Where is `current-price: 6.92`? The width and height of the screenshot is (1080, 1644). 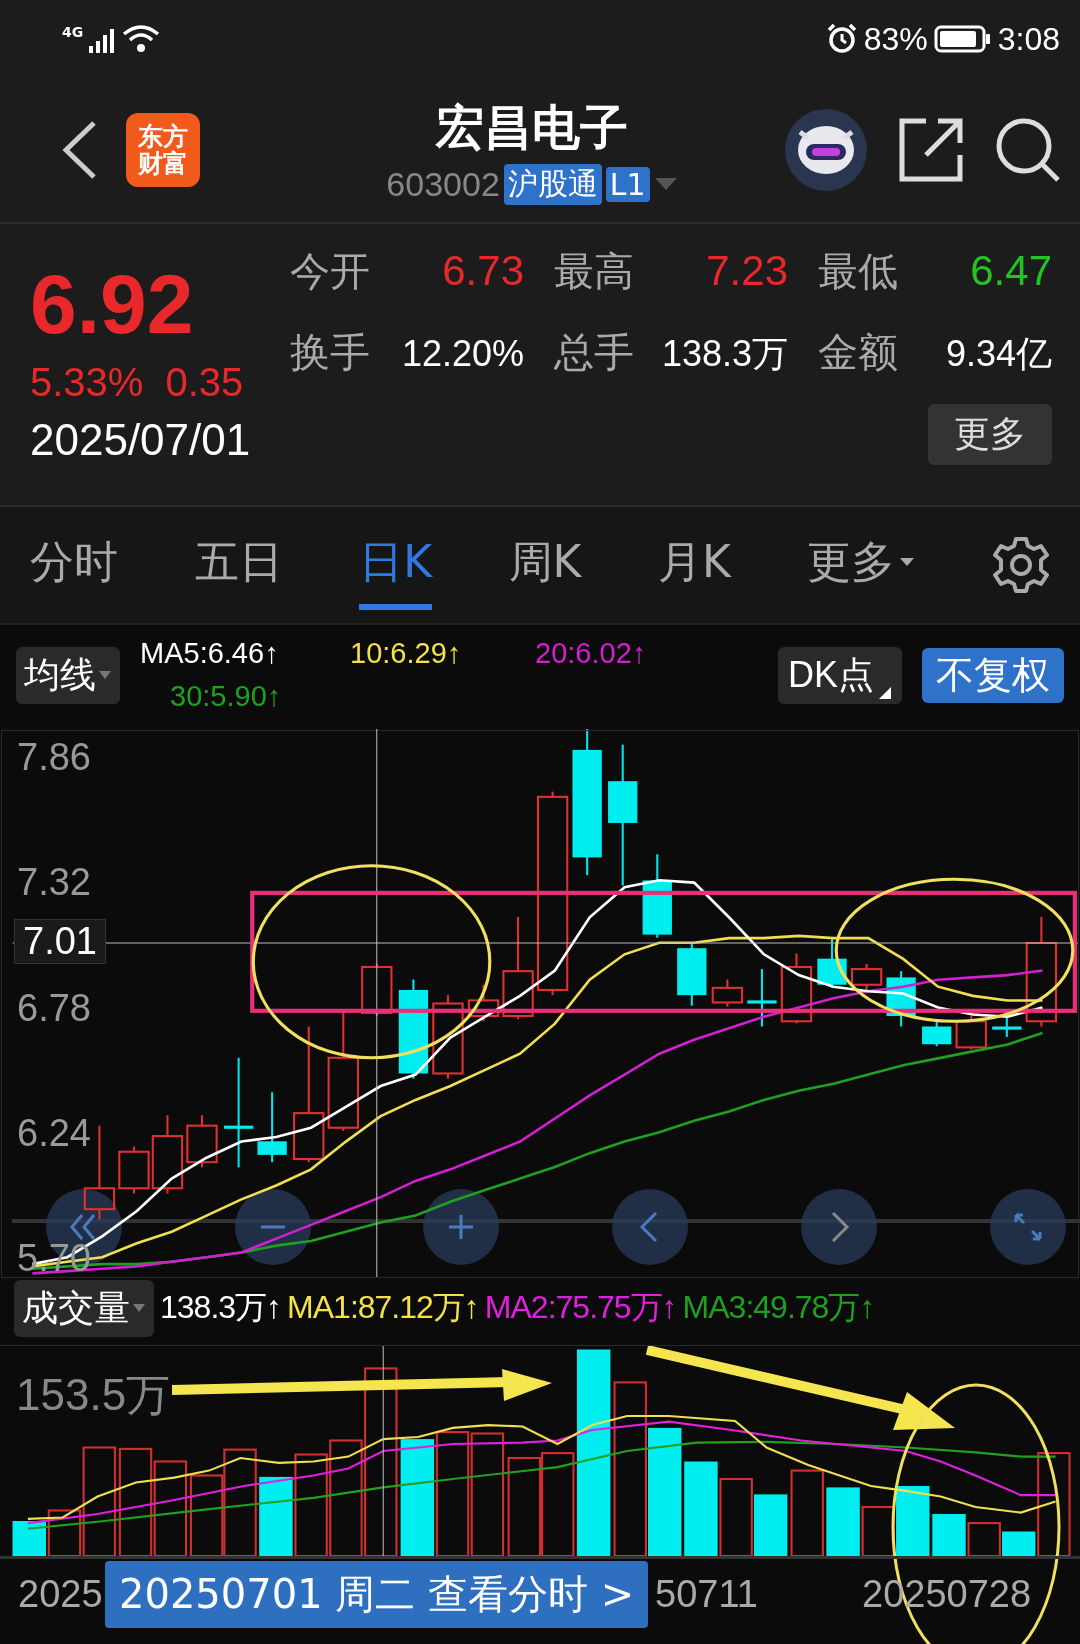 current-price: 6.92 is located at coordinates (112, 304).